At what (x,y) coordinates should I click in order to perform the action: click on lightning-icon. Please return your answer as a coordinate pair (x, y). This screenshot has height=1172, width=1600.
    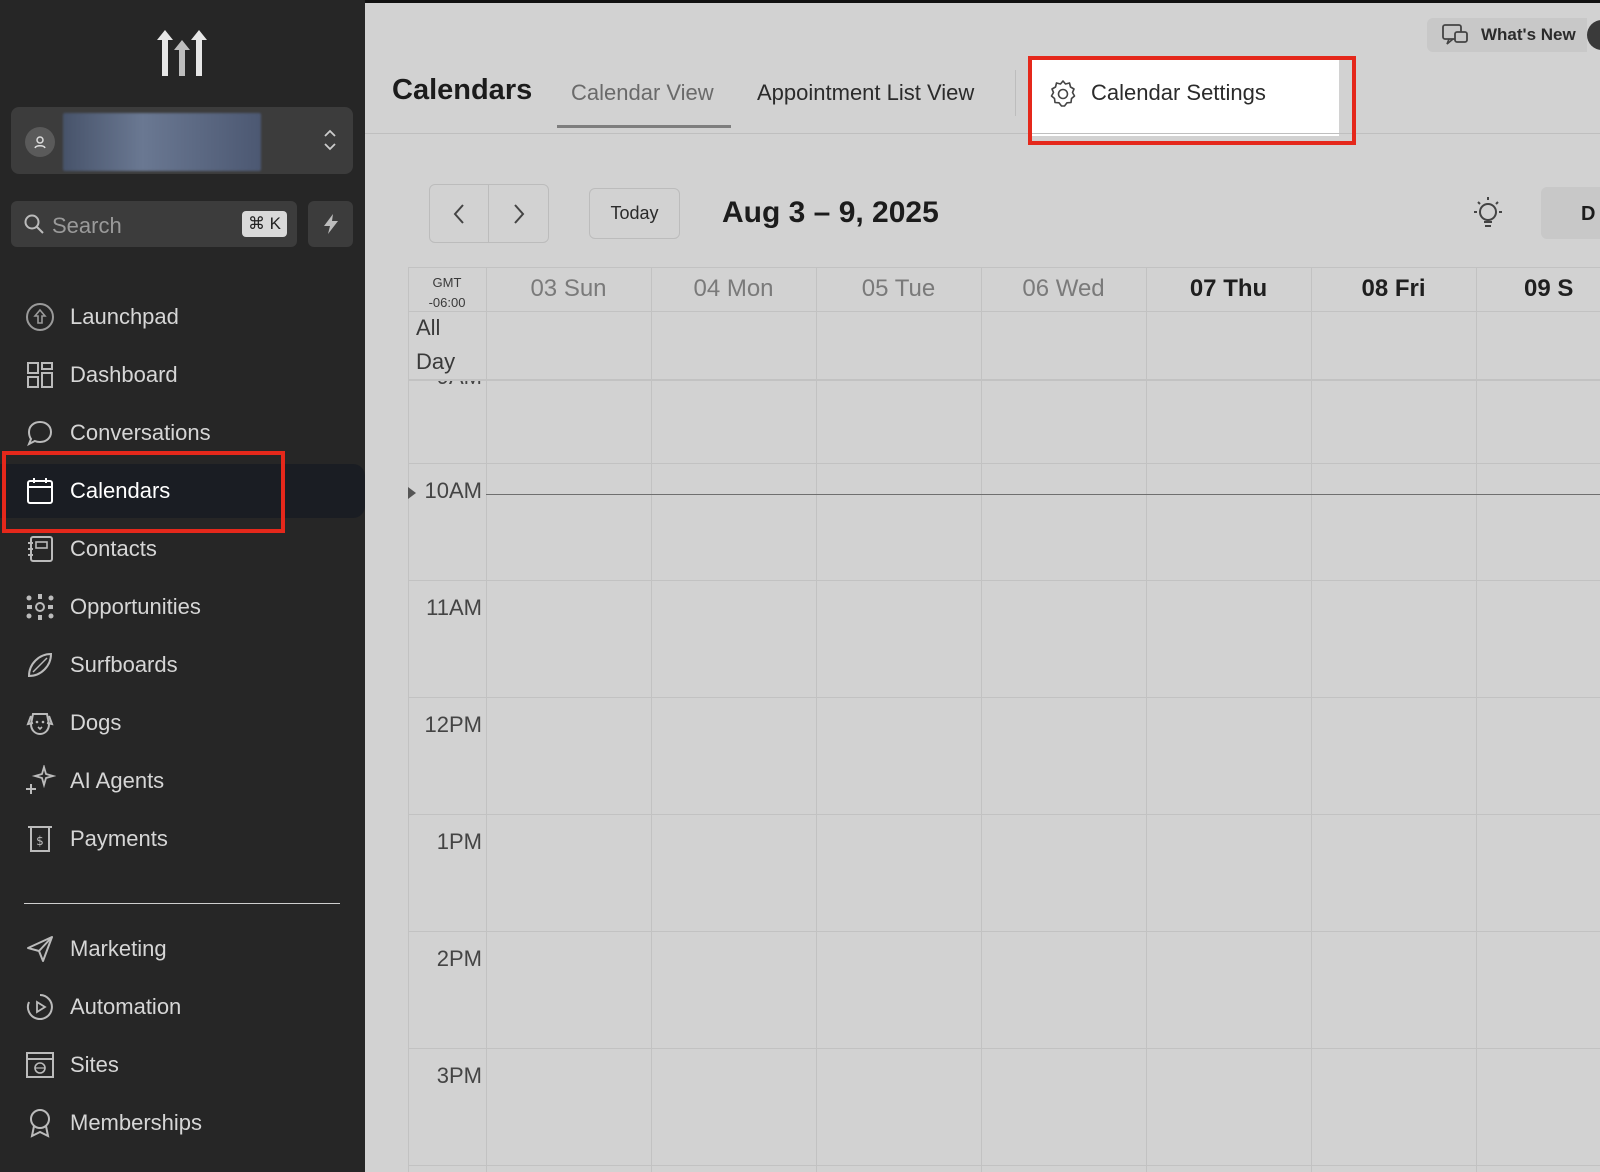
    Looking at the image, I should click on (330, 224).